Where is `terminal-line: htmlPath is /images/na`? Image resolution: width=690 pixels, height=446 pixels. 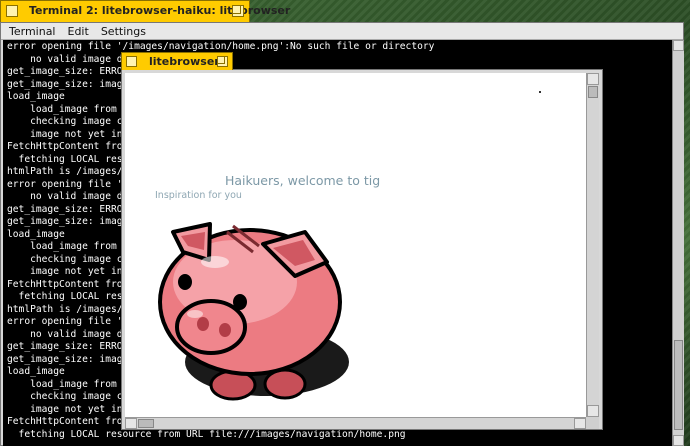 terminal-line: htmlPath is /images/na is located at coordinates (71, 171).